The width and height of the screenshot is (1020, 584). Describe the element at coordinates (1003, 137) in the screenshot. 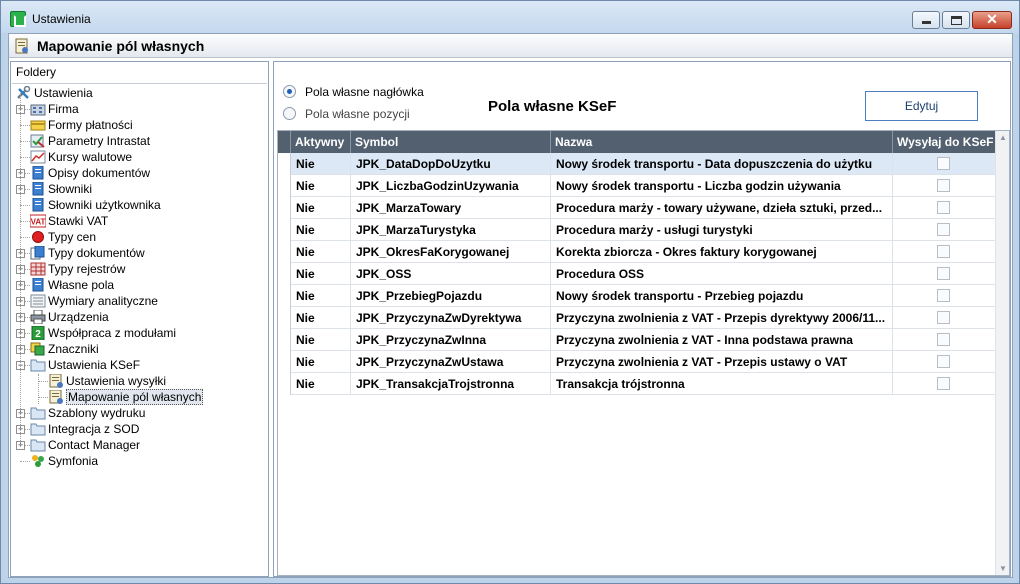

I see `scroll-up-icon: ▲` at that location.